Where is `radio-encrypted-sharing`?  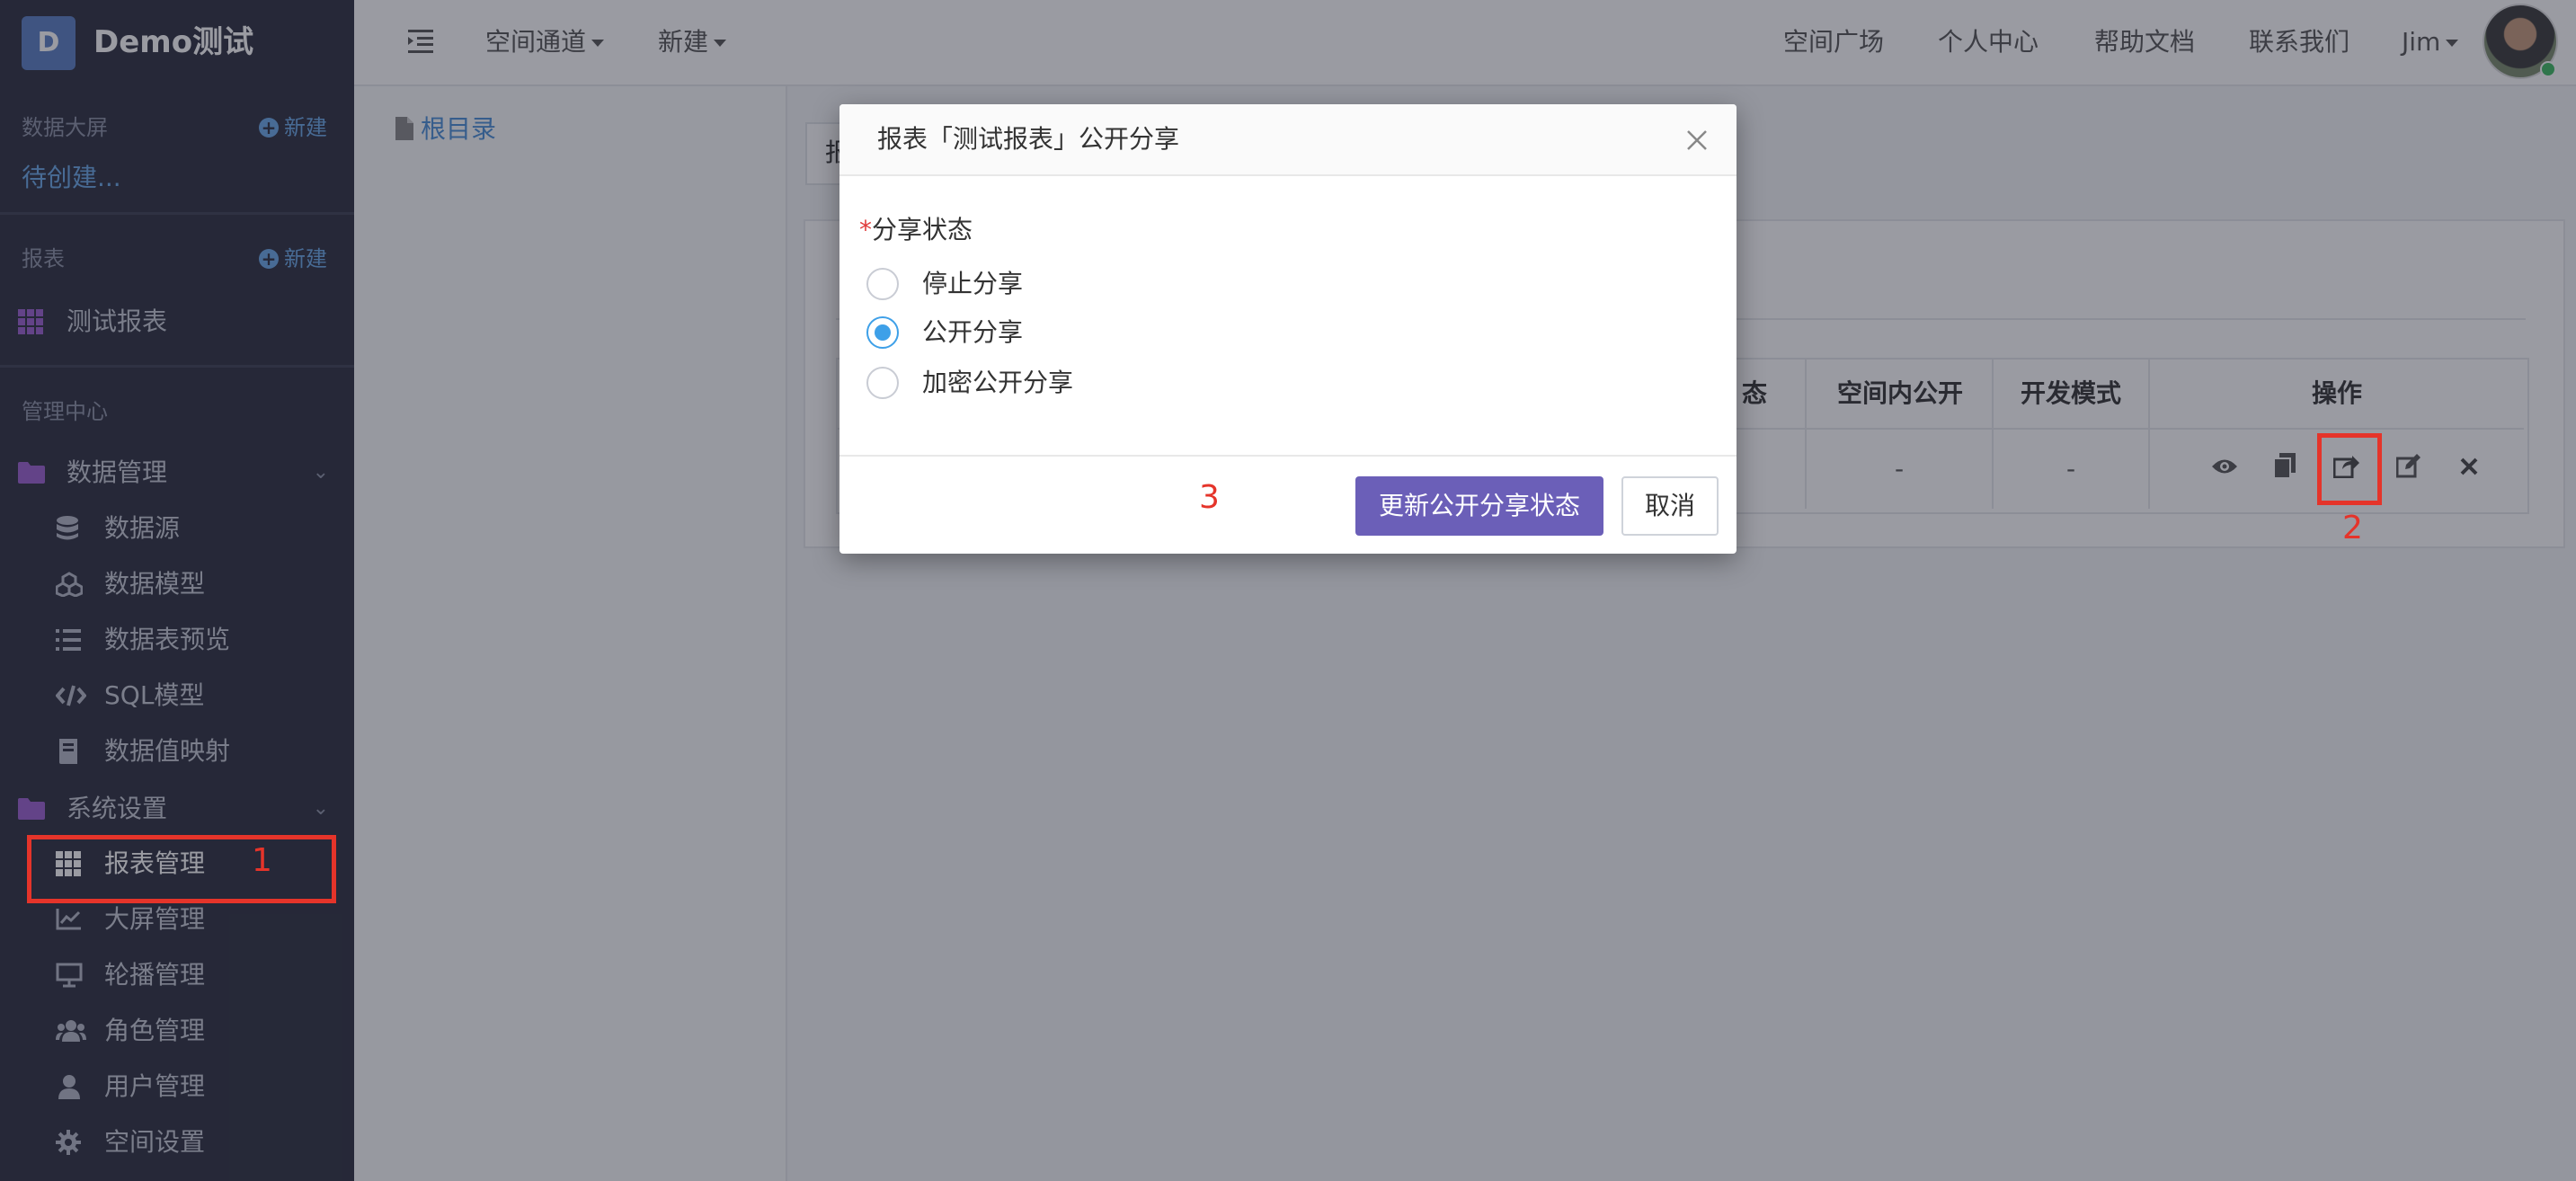
radio-encrypted-sharing is located at coordinates (882, 383).